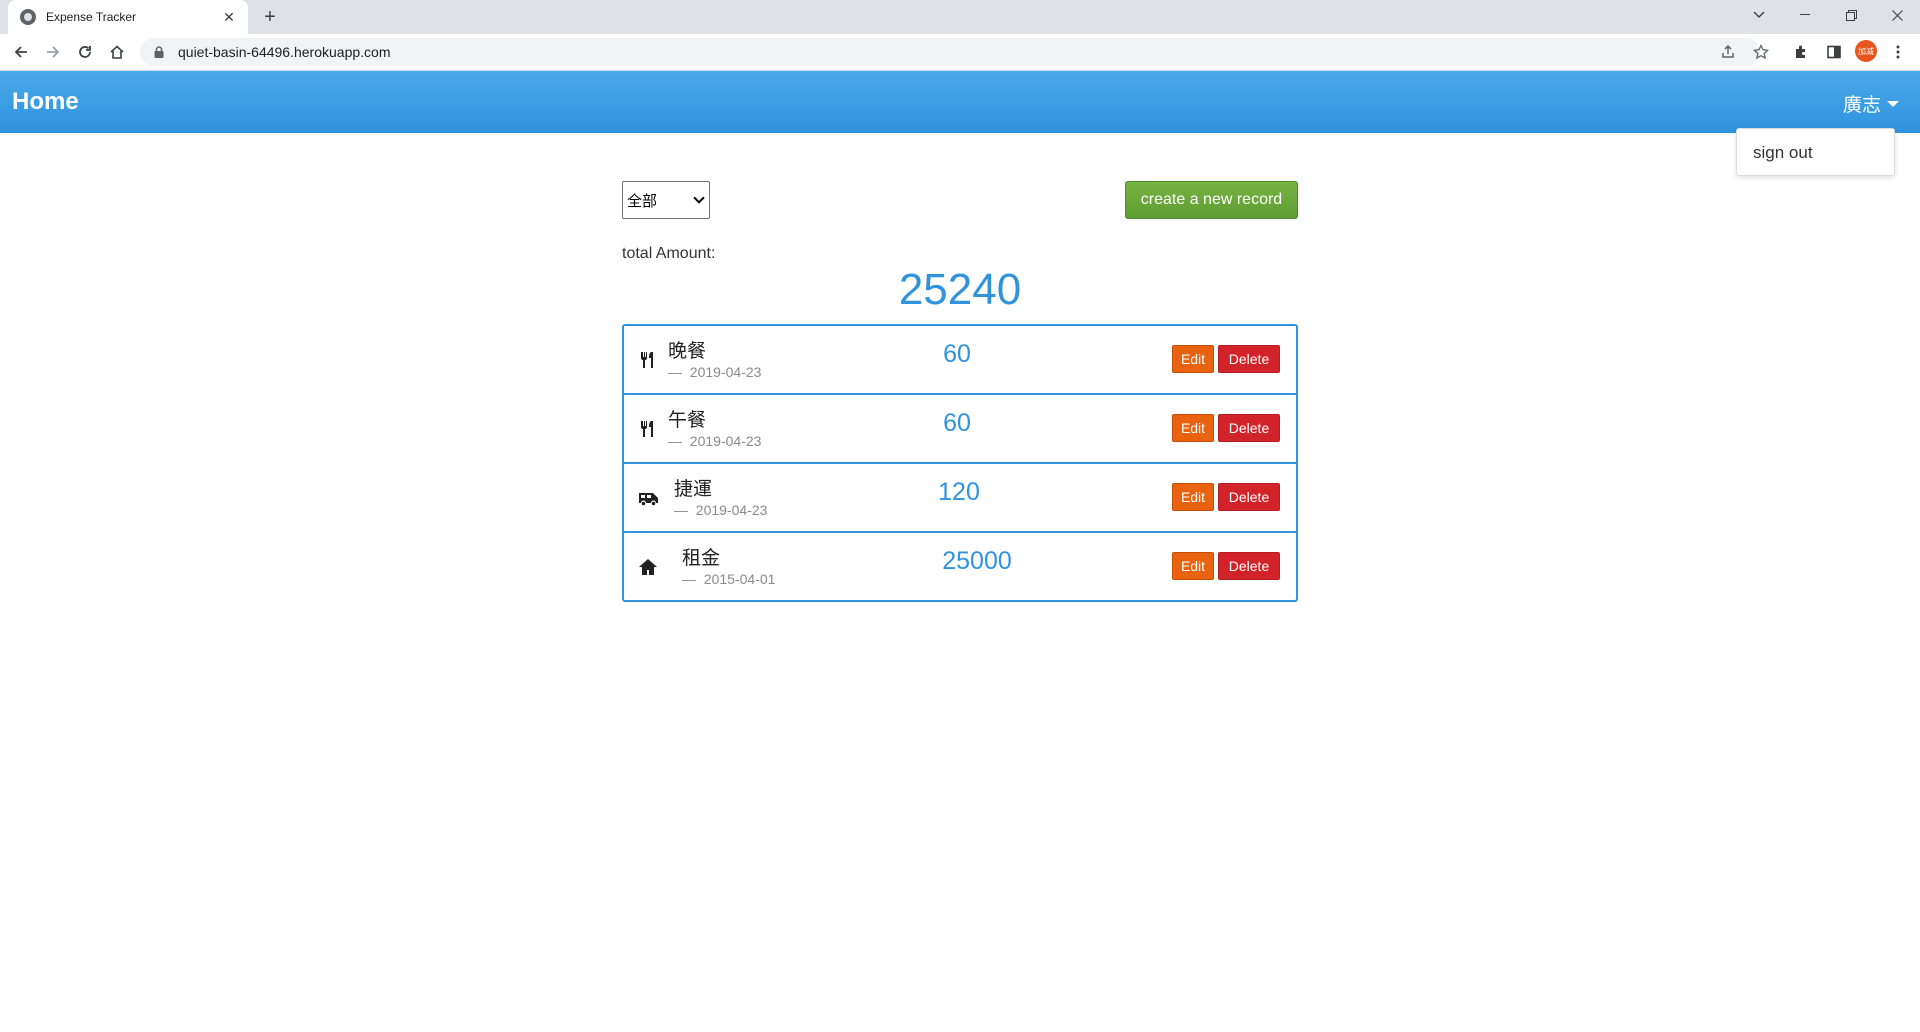  I want to click on record-row: 午餐 — 2019-04-23 60 Edit Delete, so click(960, 429).